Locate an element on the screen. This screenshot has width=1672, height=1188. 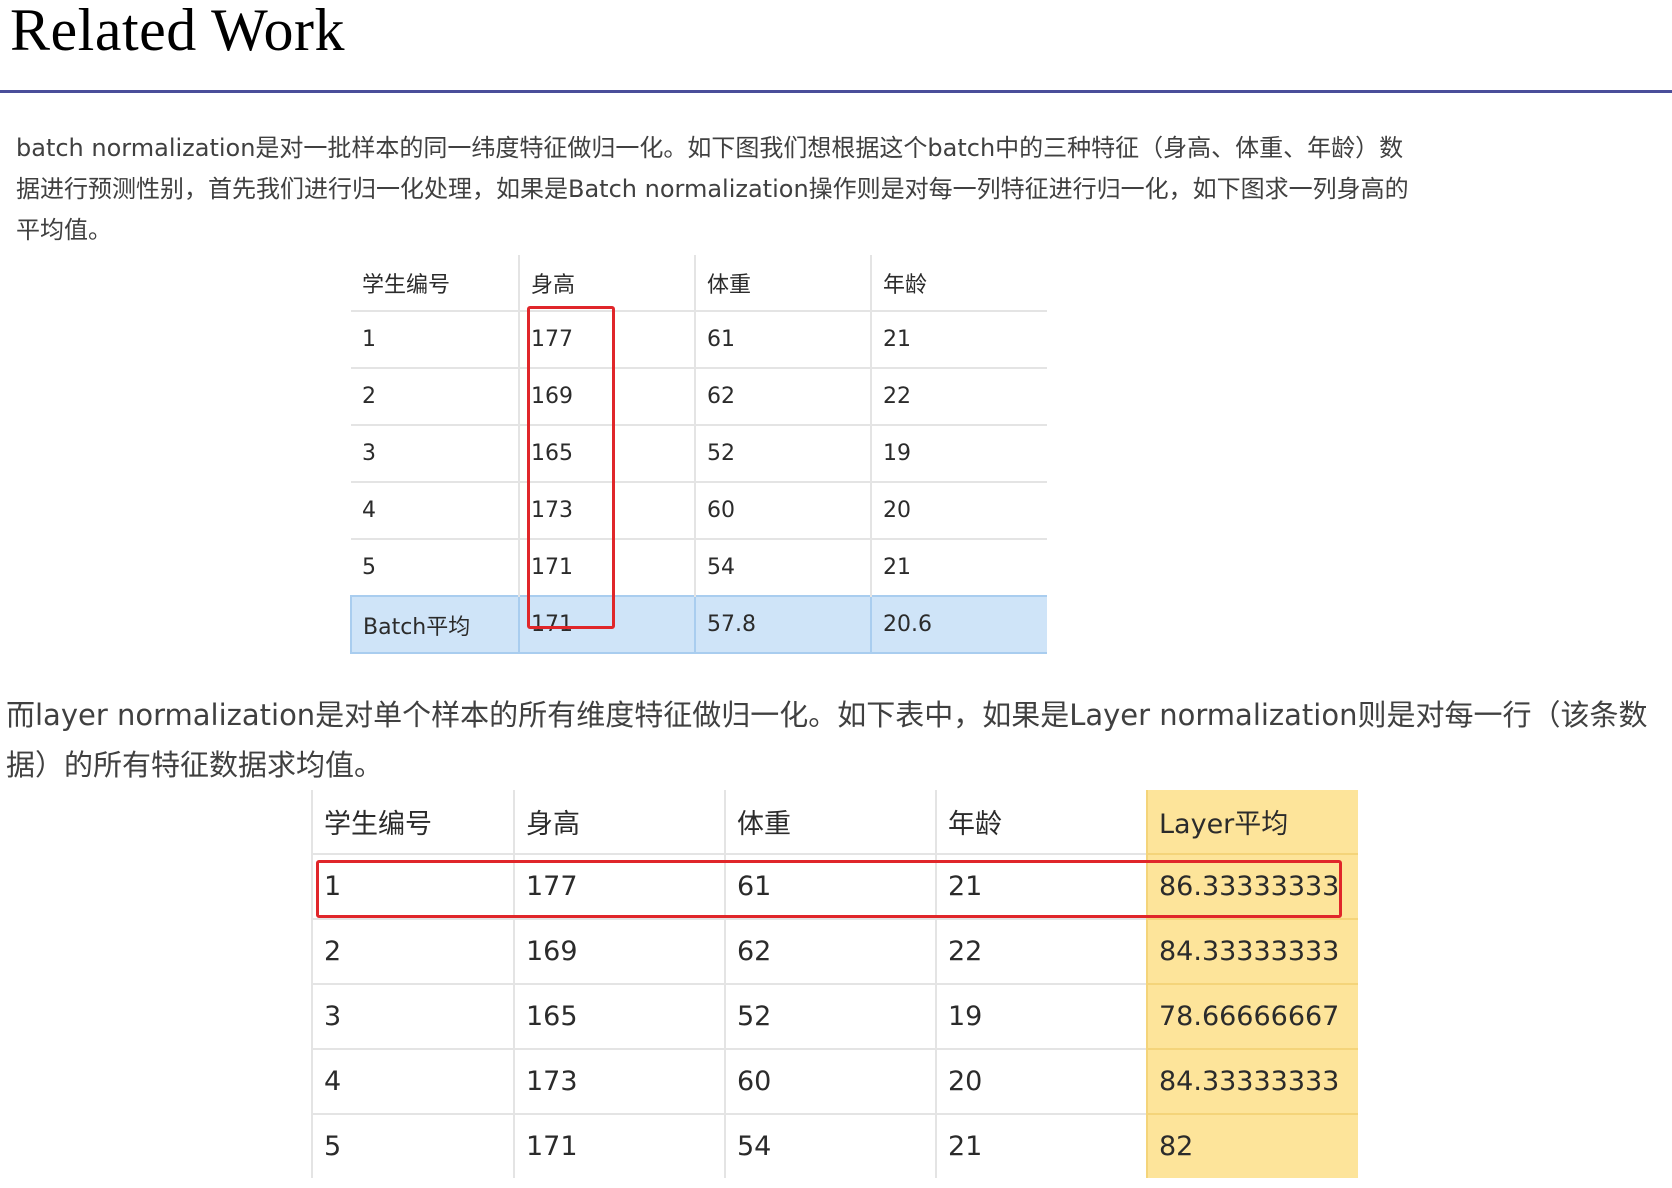
batch-average-row: Batch平均 171 57.8 20.6 is located at coordinates (698, 624).